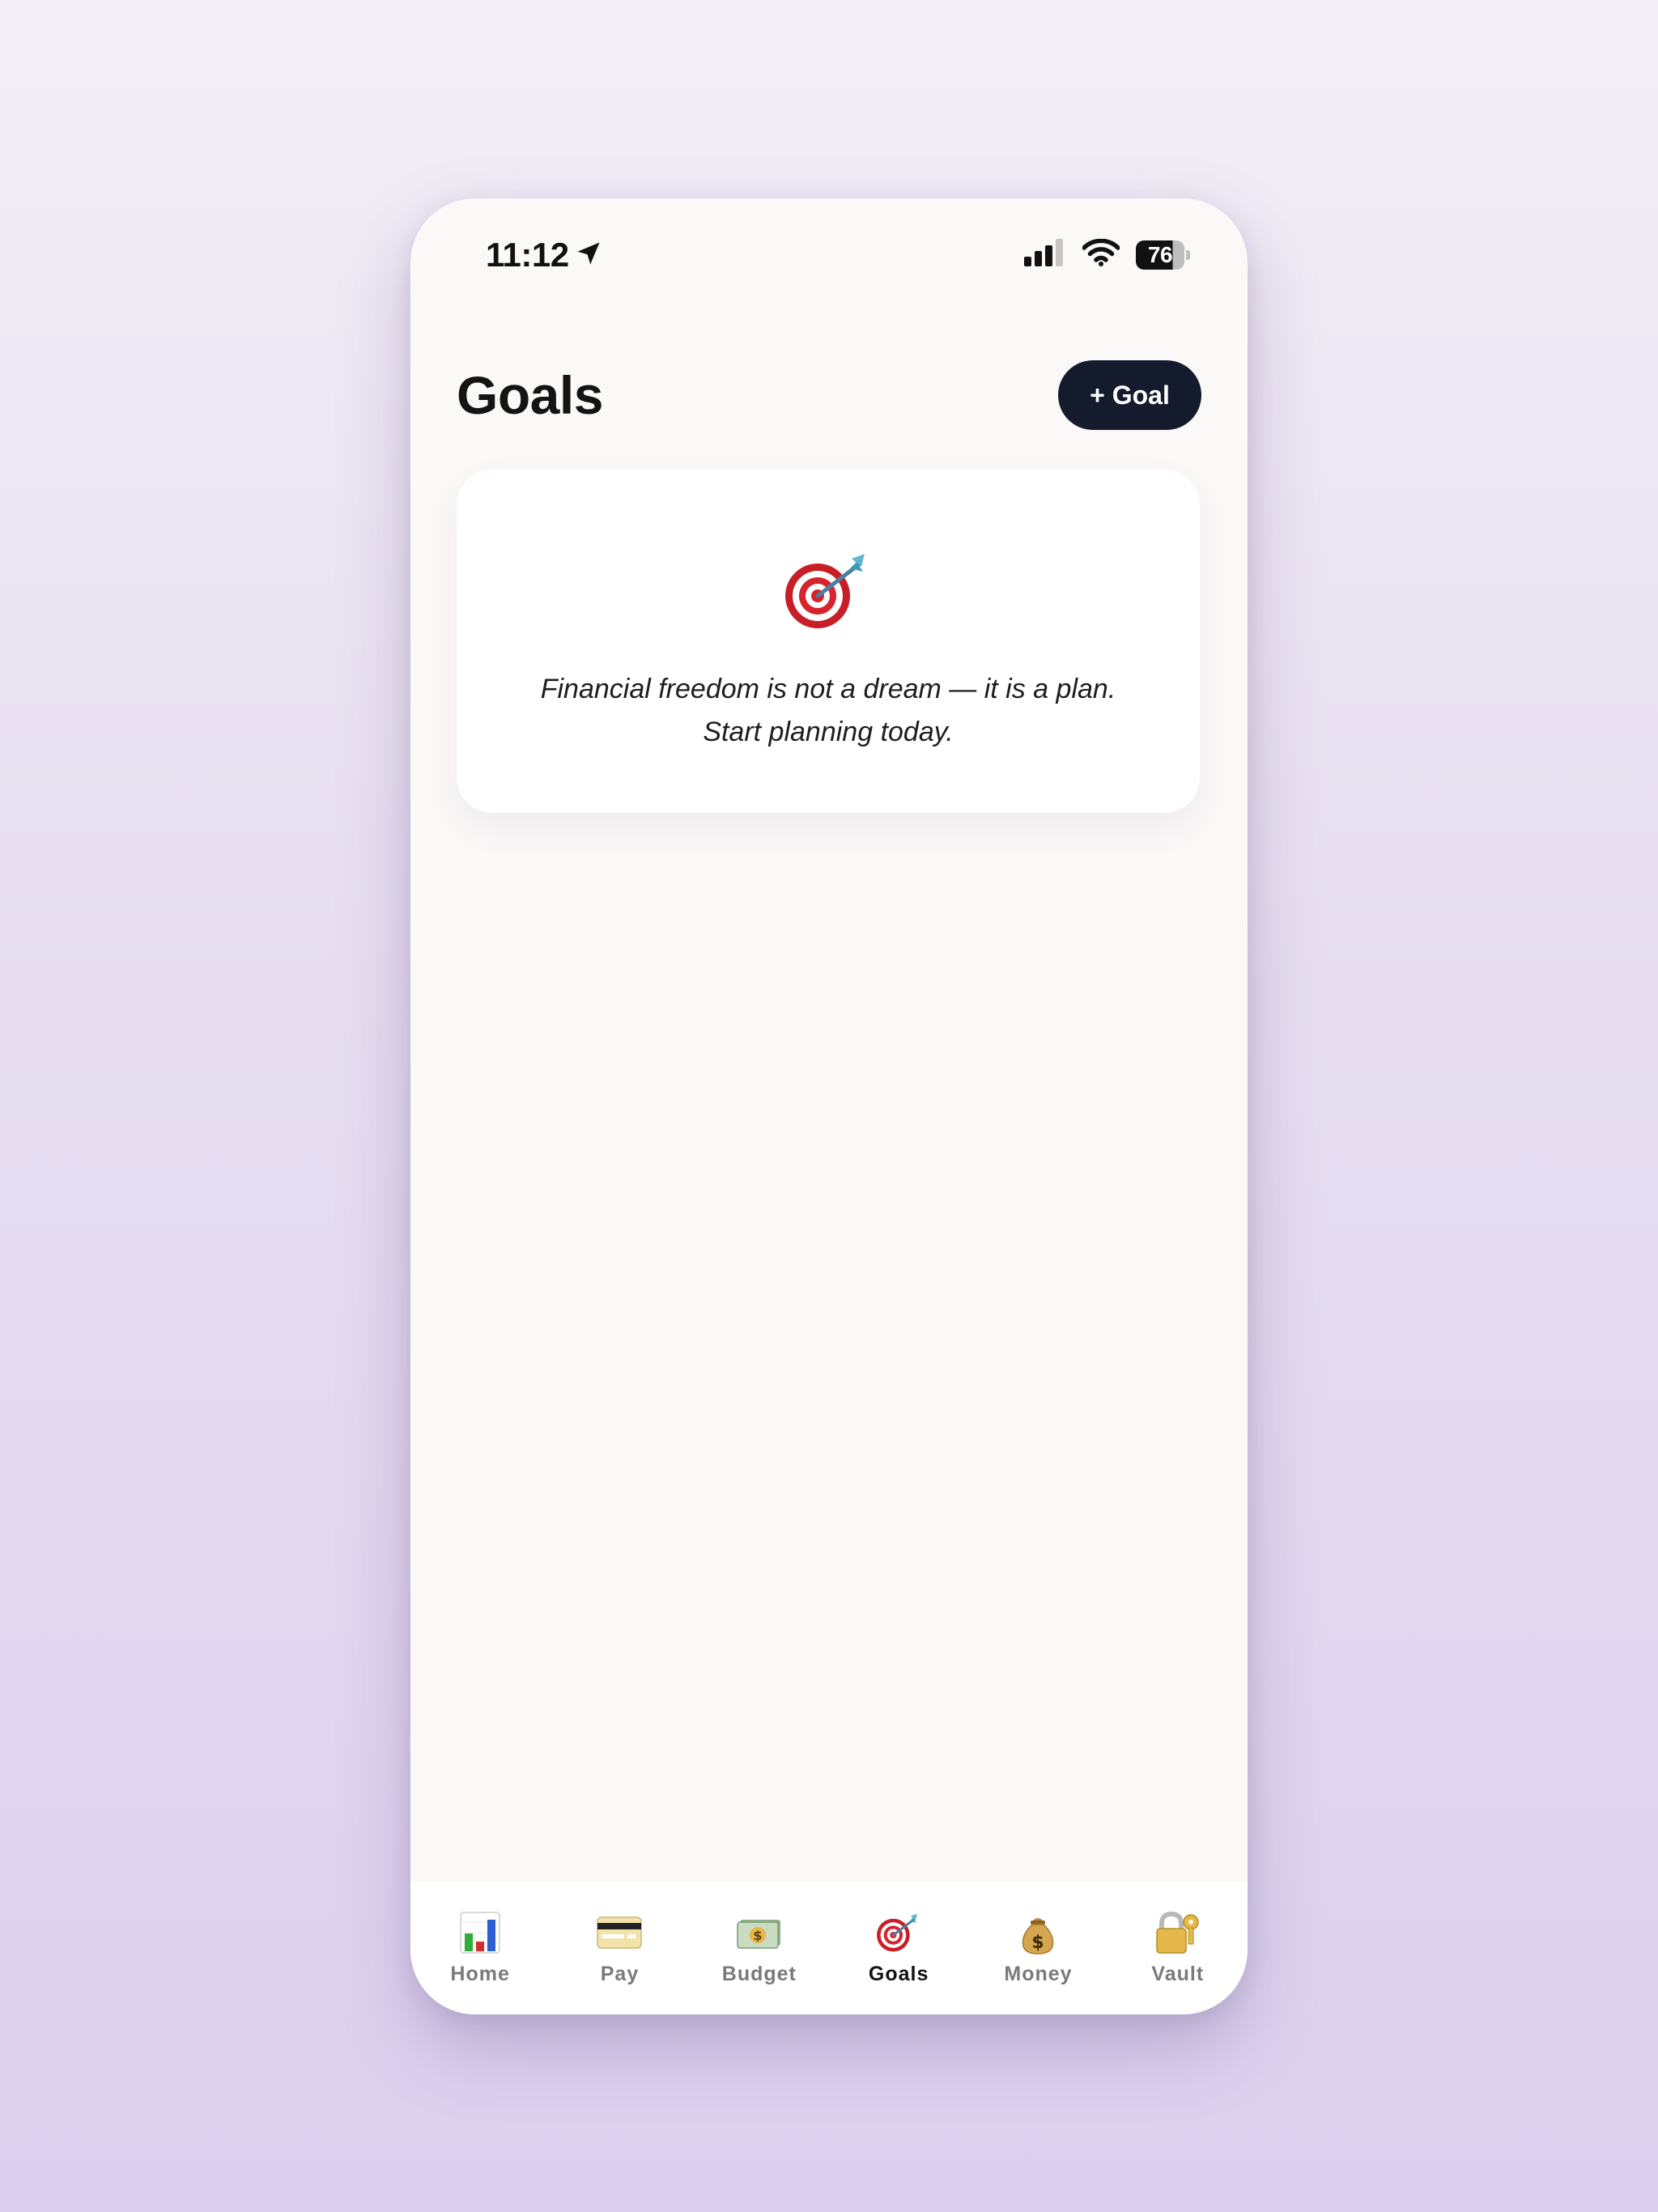 This screenshot has width=1658, height=2212. Describe the element at coordinates (759, 1974) in the screenshot. I see `tab-label-budget: Budget` at that location.